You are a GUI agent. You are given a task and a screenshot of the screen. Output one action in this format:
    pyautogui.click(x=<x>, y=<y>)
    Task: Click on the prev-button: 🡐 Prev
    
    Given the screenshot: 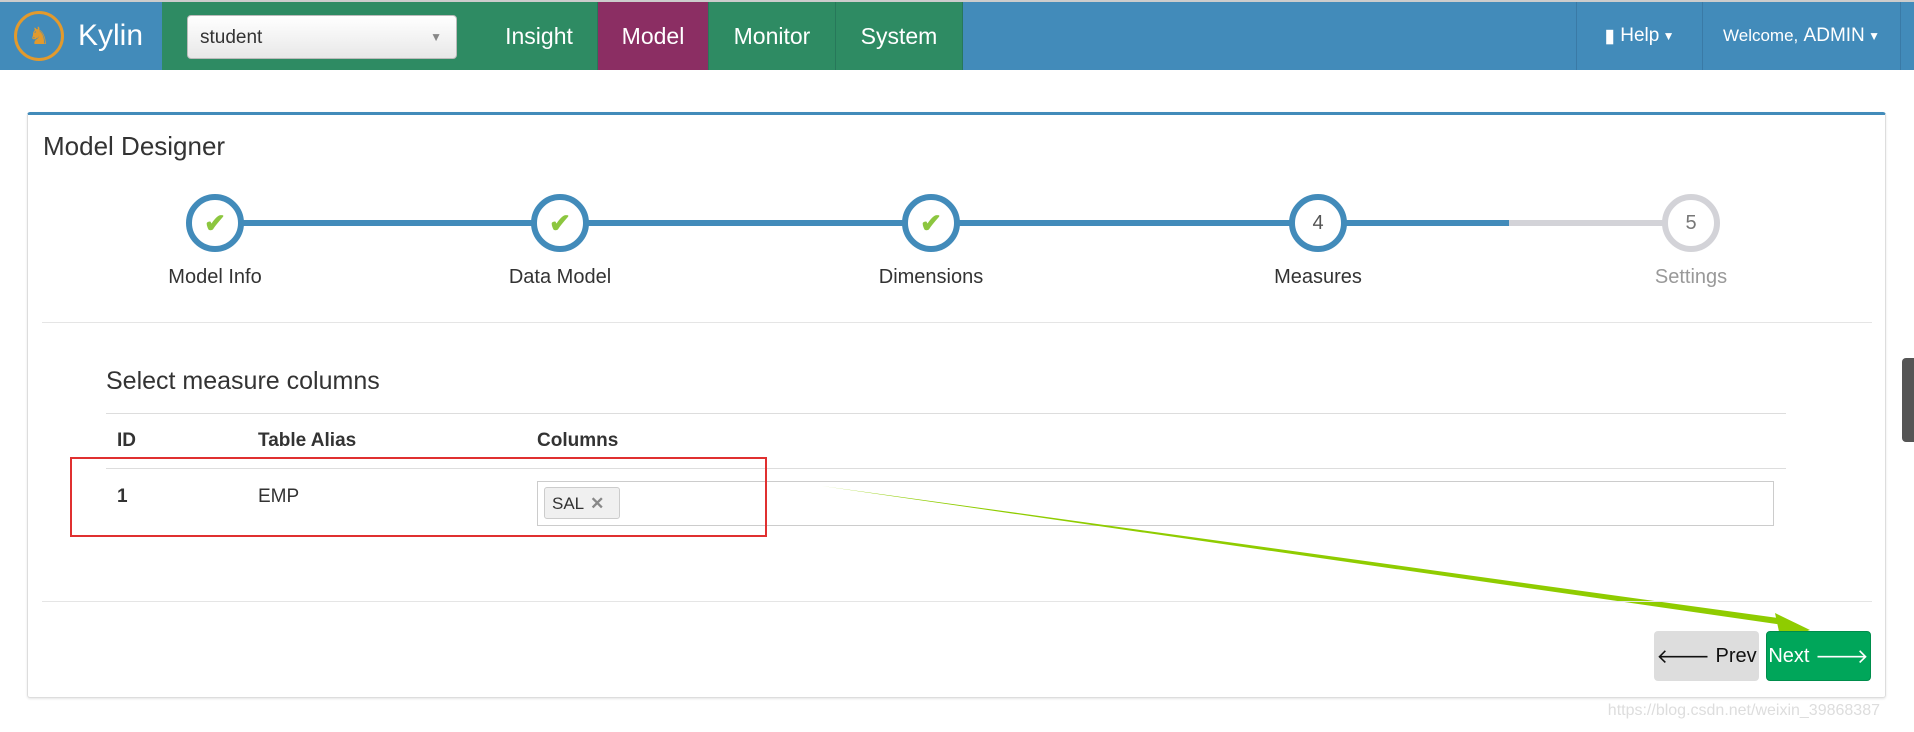 What is the action you would take?
    pyautogui.click(x=1706, y=656)
    